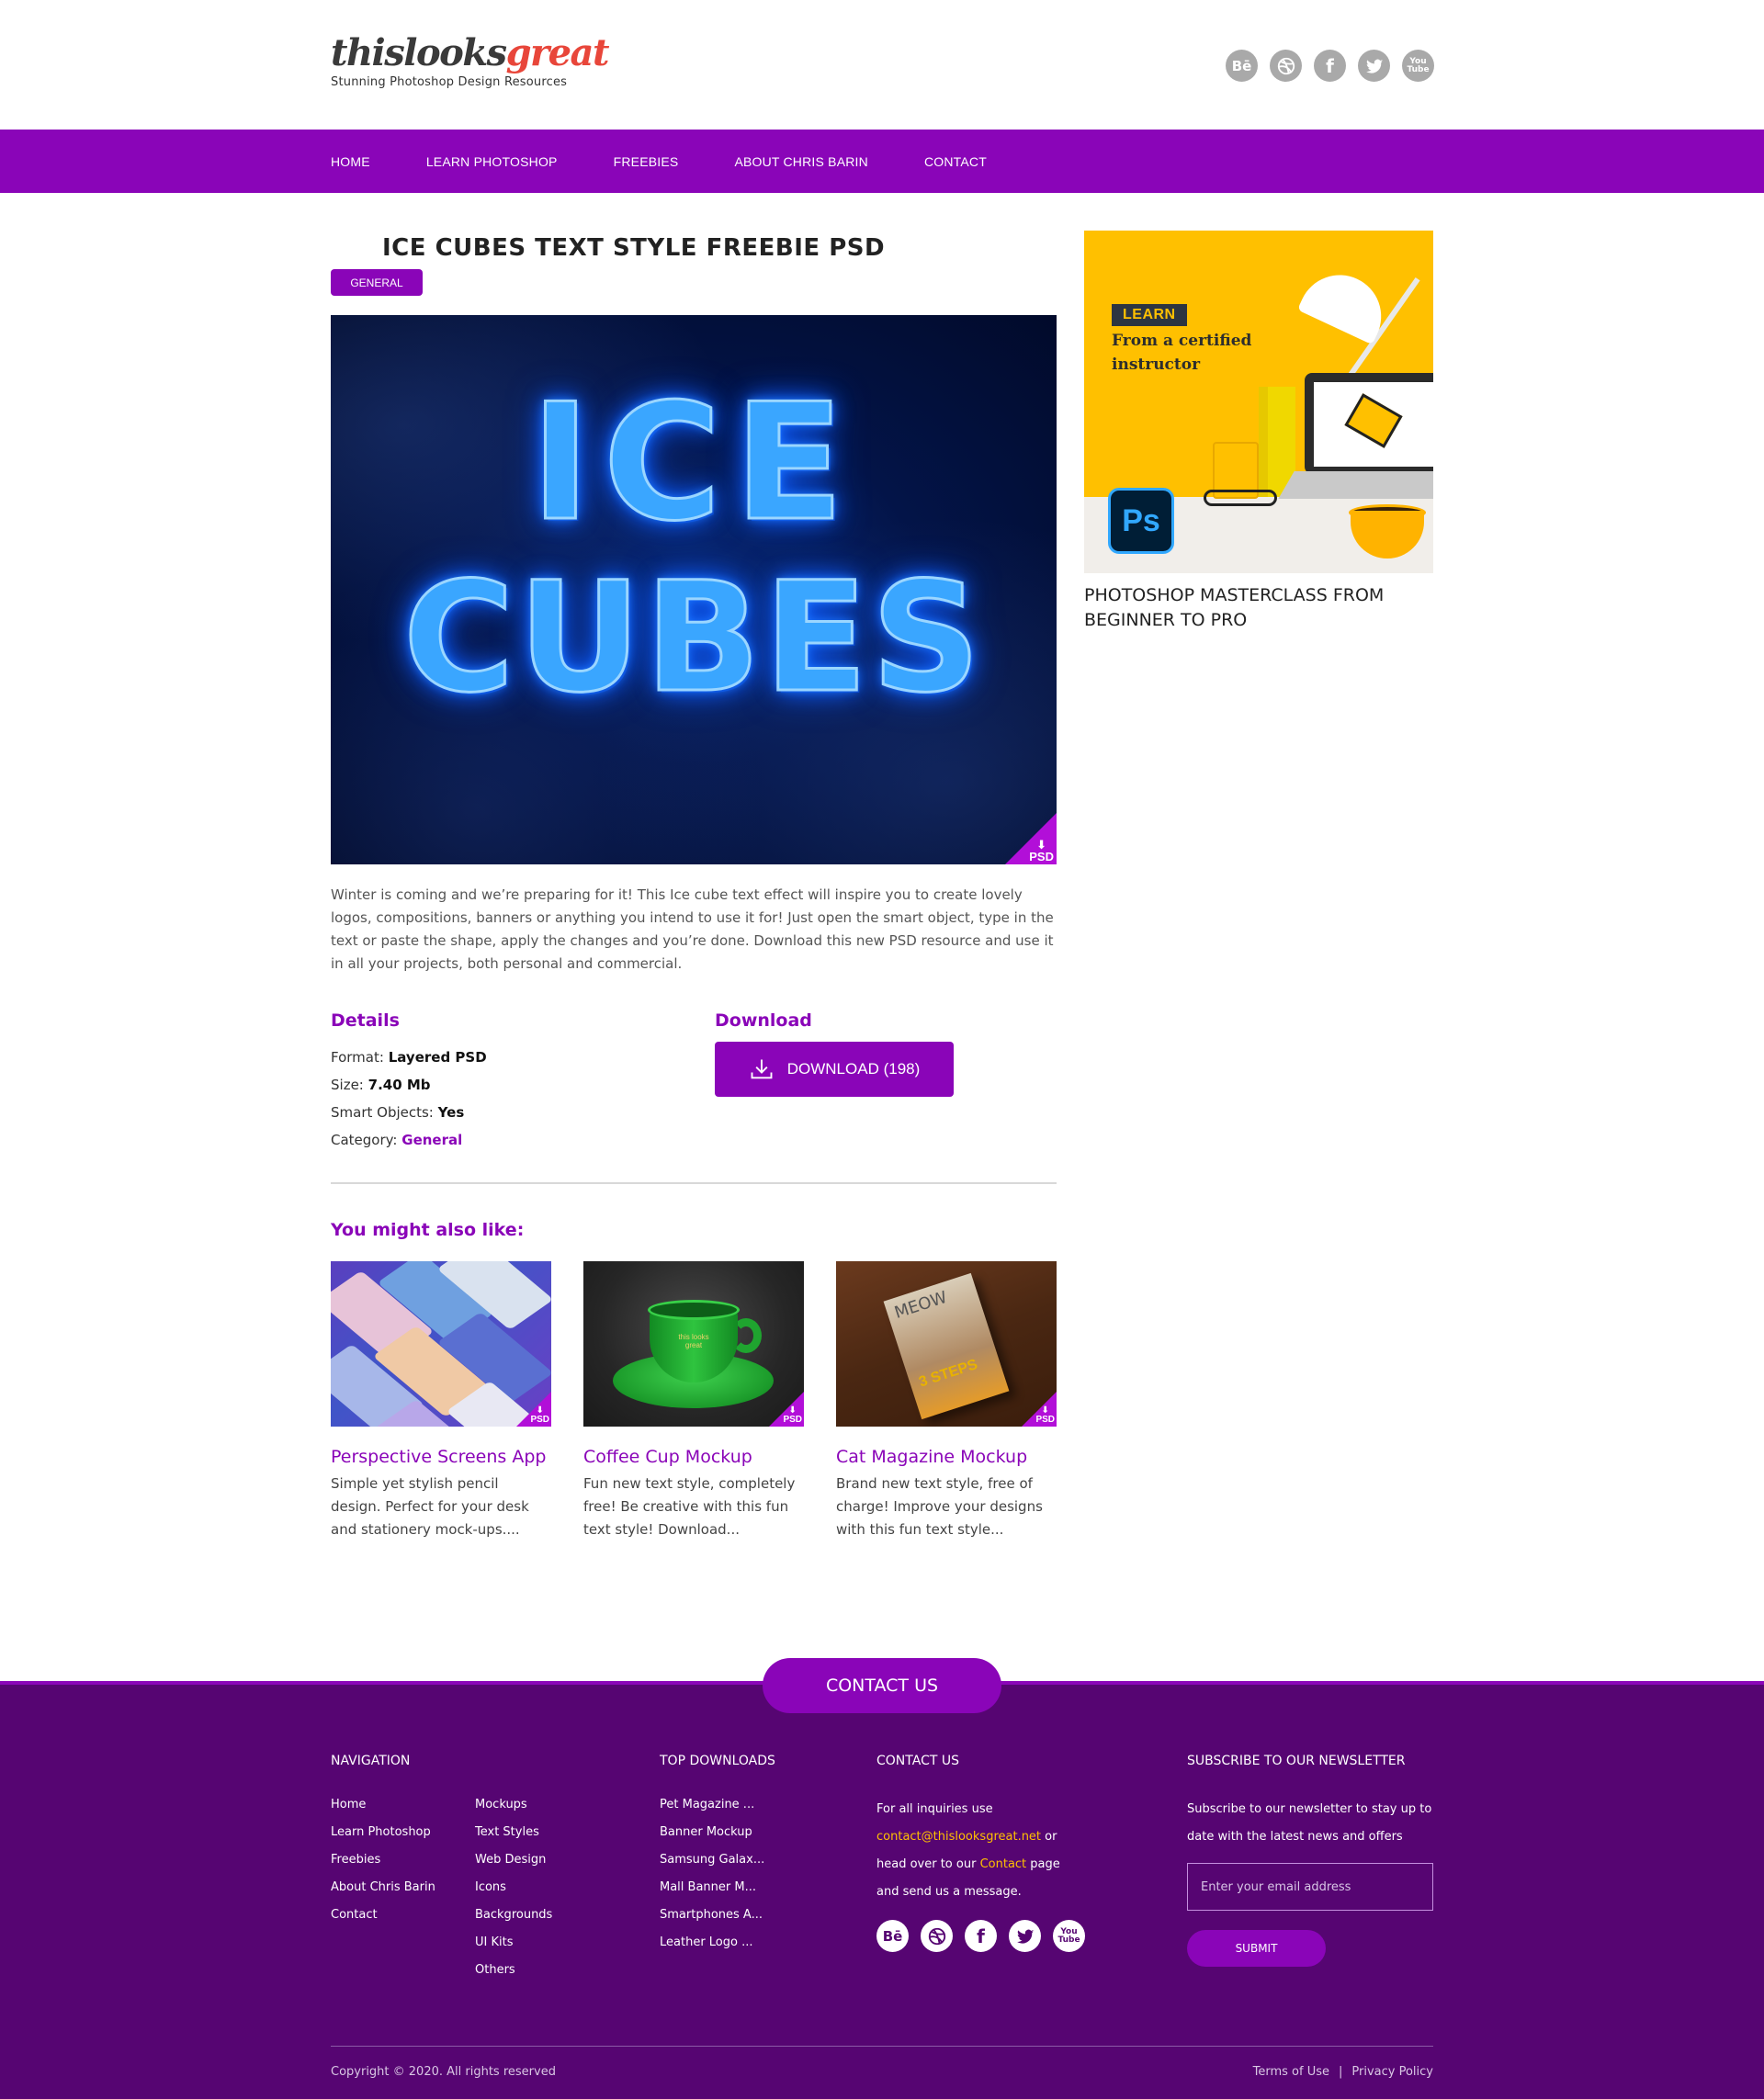  I want to click on detail-smart-objects: Smart Objects: Yes, so click(409, 1112).